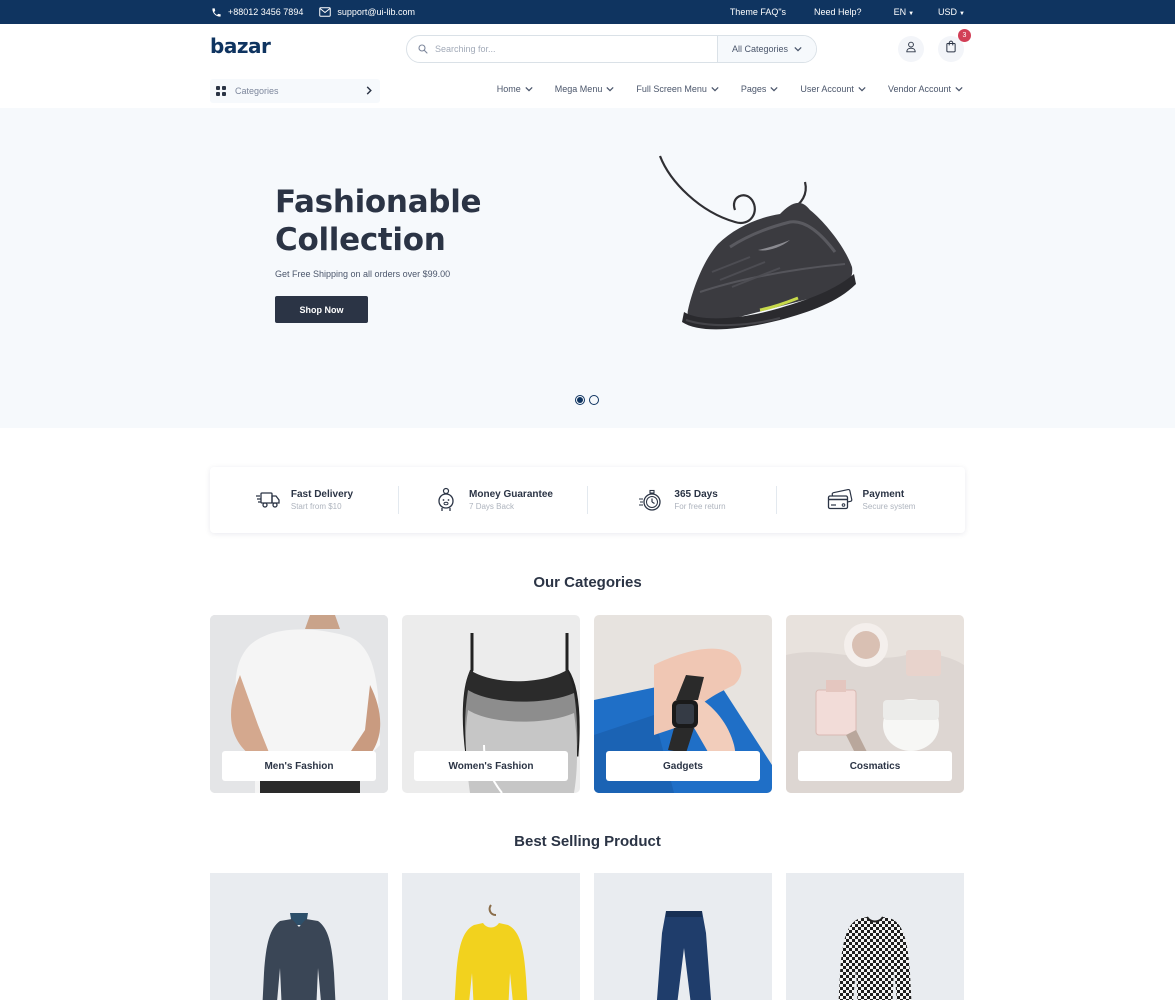 This screenshot has width=1175, height=1000. I want to click on category-card-gadgets: Gadgets, so click(683, 704).